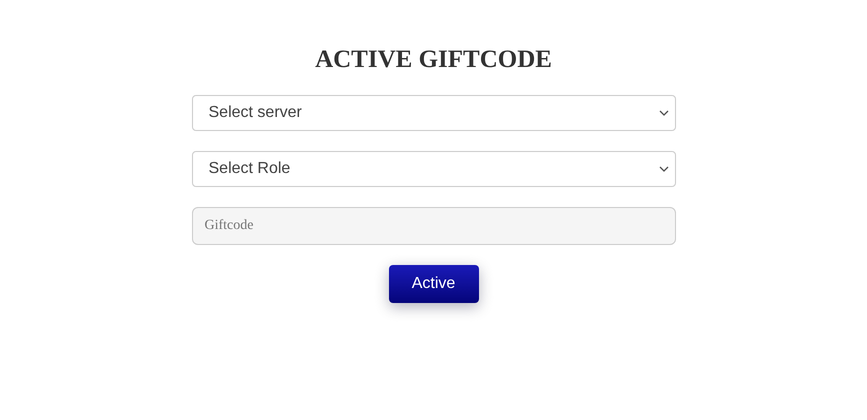 The height and width of the screenshot is (420, 867). What do you see at coordinates (433, 60) in the screenshot?
I see `page-title: ACTIVE GIFTCODE` at bounding box center [433, 60].